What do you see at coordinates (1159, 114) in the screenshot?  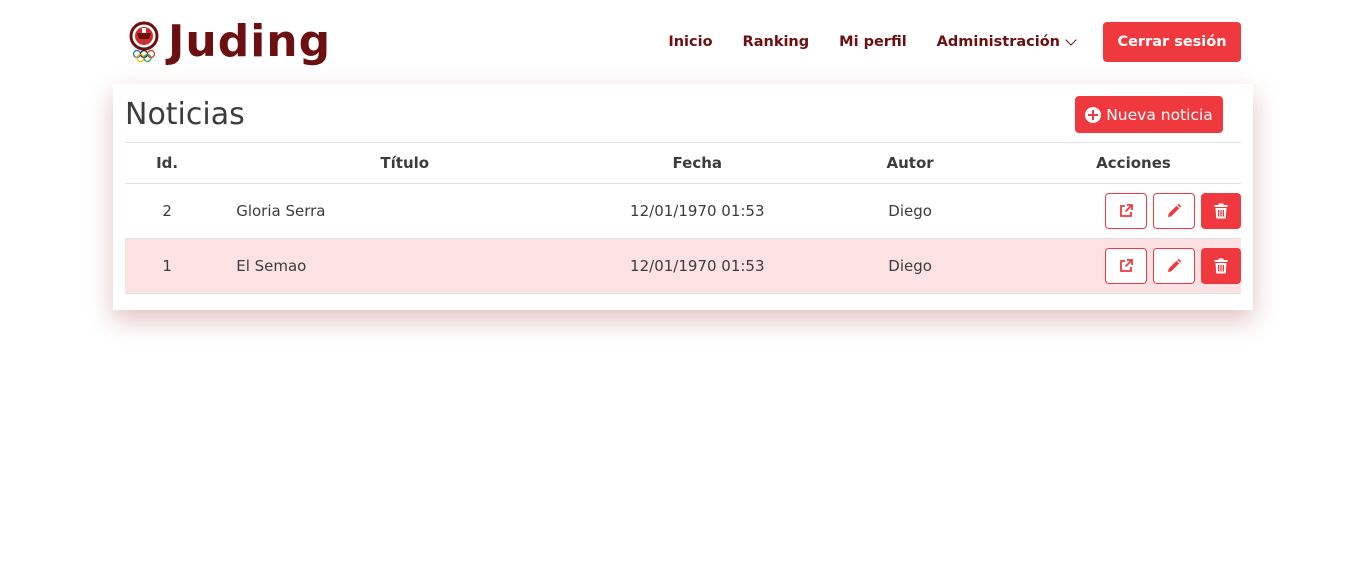 I see `new-news-label: Nueva noticia` at bounding box center [1159, 114].